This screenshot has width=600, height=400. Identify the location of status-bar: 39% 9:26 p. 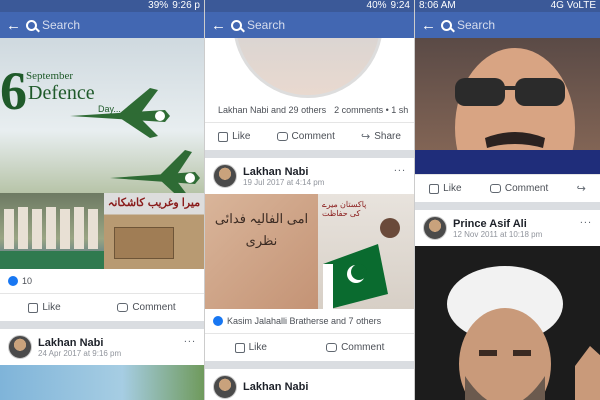
(102, 6).